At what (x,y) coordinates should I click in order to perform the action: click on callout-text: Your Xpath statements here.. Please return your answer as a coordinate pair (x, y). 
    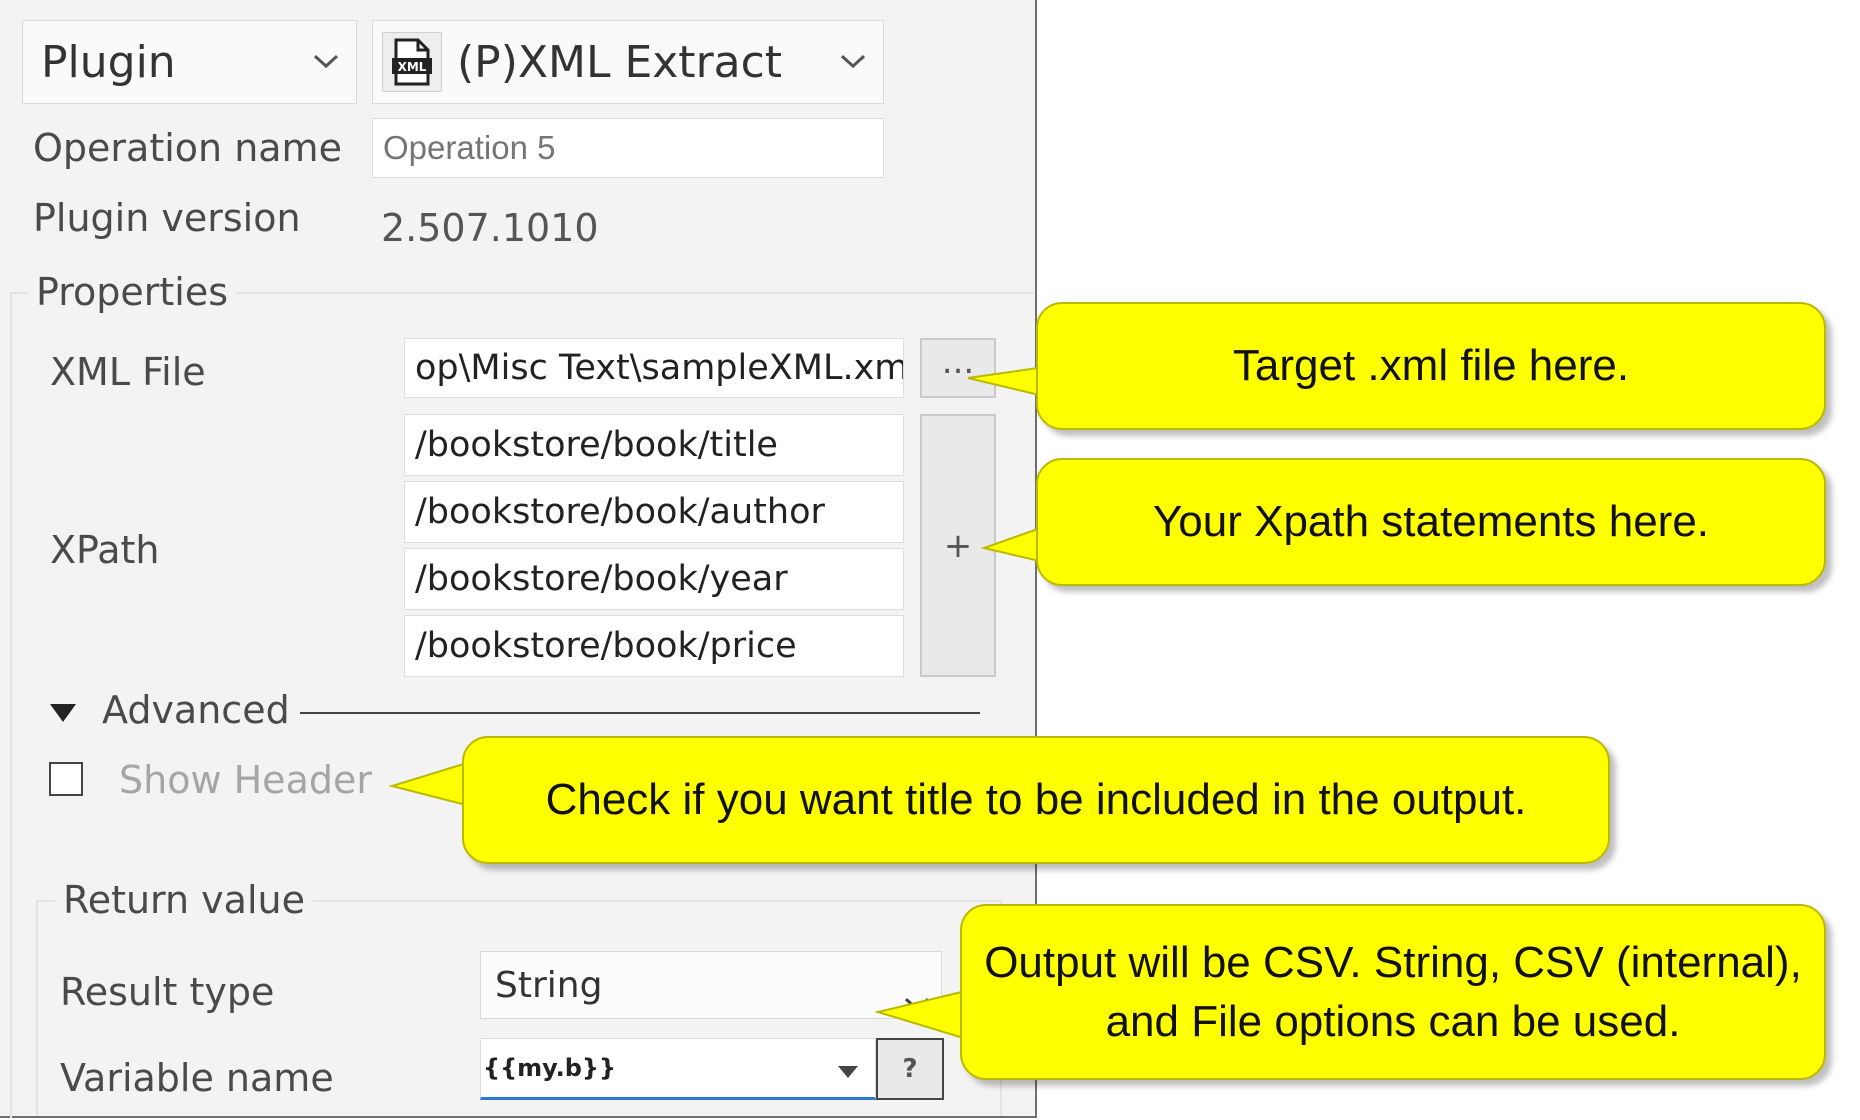
    Looking at the image, I should click on (1431, 522).